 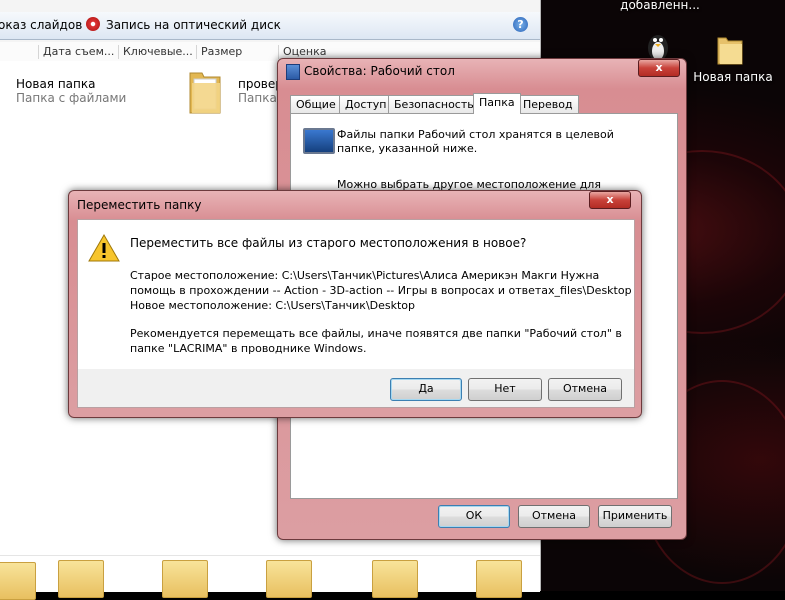 What do you see at coordinates (193, 25) in the screenshot?
I see `burn-disc-button: Запись на оптический диск` at bounding box center [193, 25].